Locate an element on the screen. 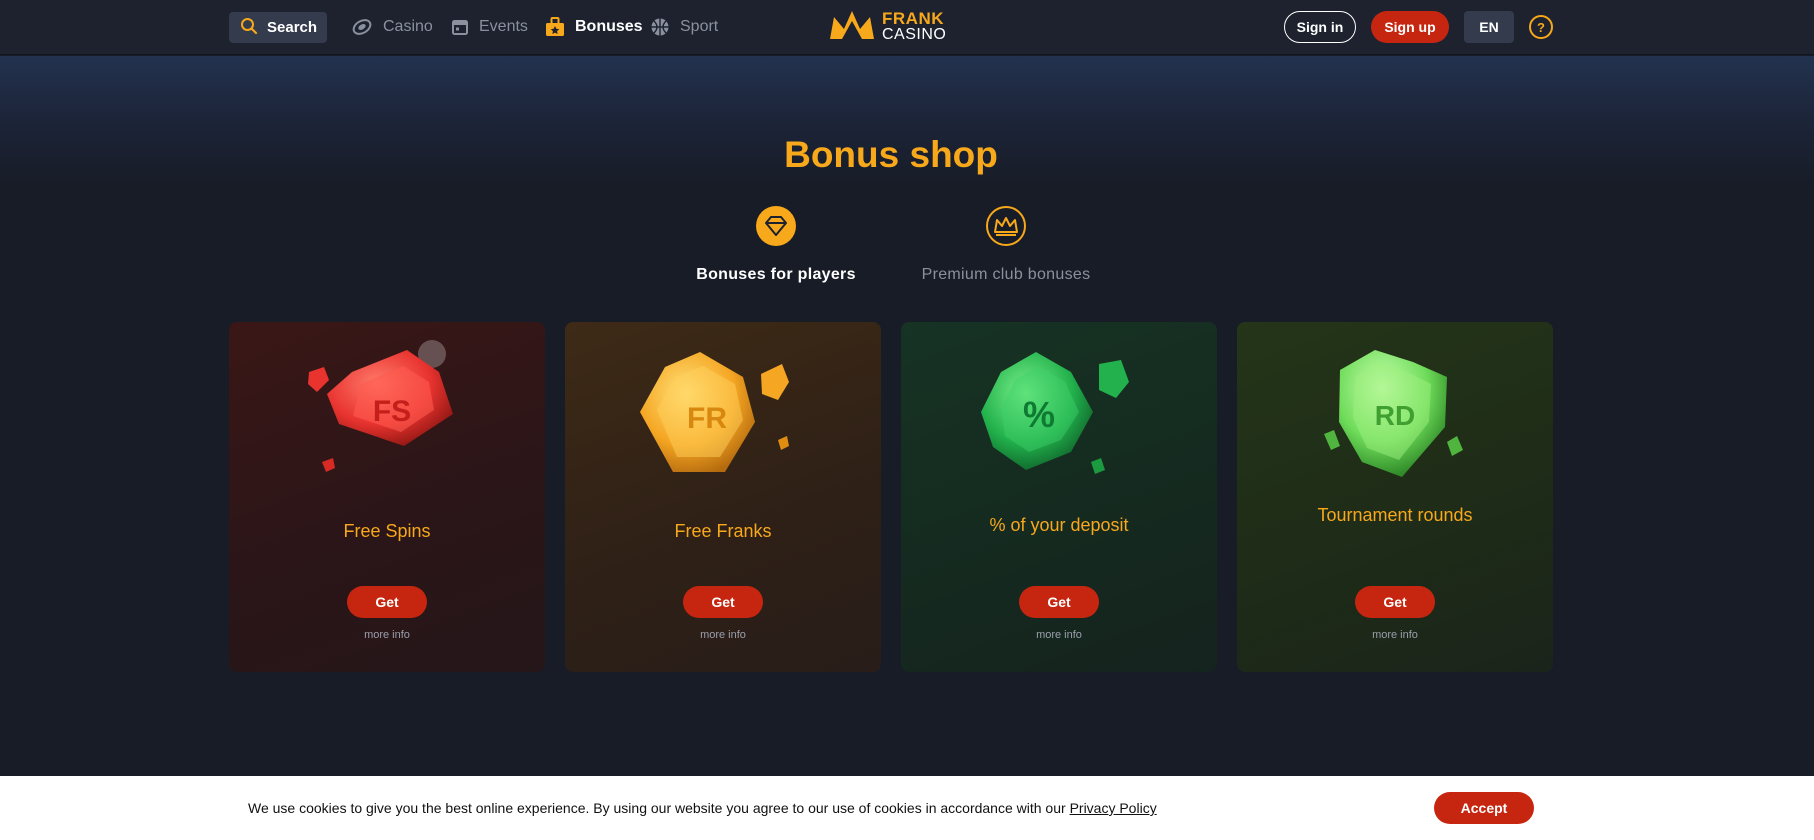 This screenshot has height=840, width=1814. orange-gem-icon: FR is located at coordinates (723, 407).